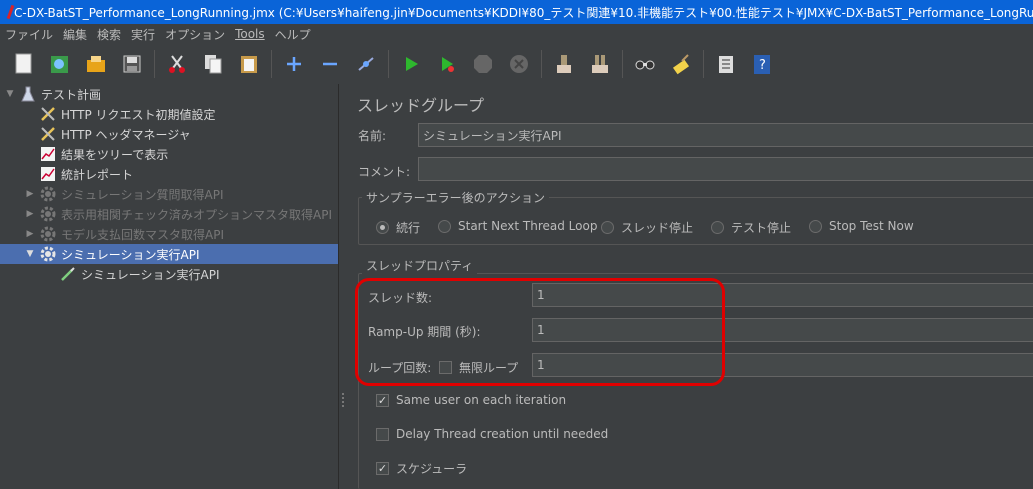 This screenshot has height=489, width=1033. What do you see at coordinates (447, 64) in the screenshot?
I see `start-no-pause-icon` at bounding box center [447, 64].